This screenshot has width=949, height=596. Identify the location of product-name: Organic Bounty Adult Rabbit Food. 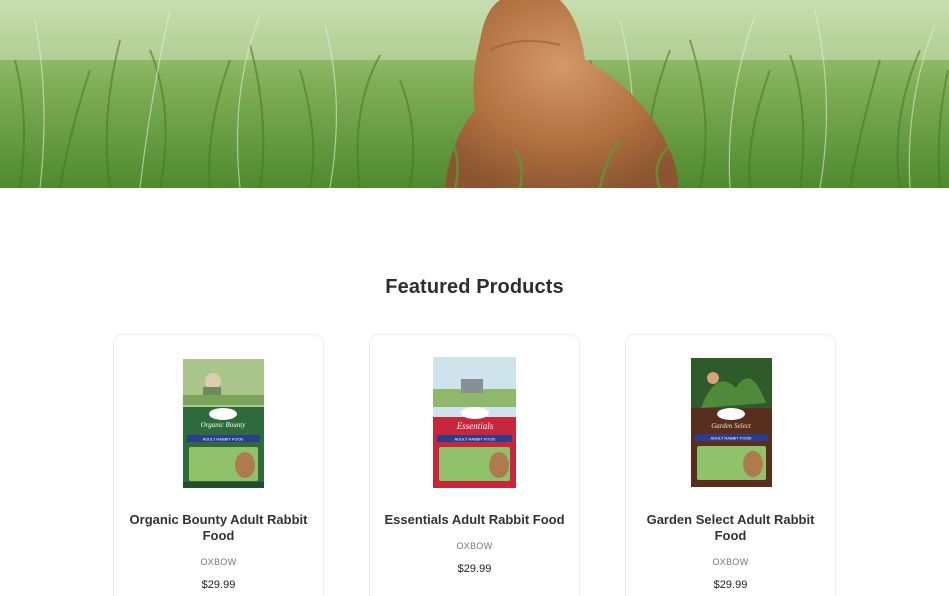
(218, 528).